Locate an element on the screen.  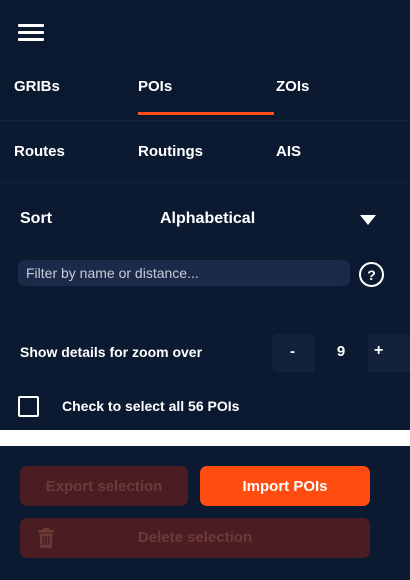
tab-ais: AIS is located at coordinates (288, 151).